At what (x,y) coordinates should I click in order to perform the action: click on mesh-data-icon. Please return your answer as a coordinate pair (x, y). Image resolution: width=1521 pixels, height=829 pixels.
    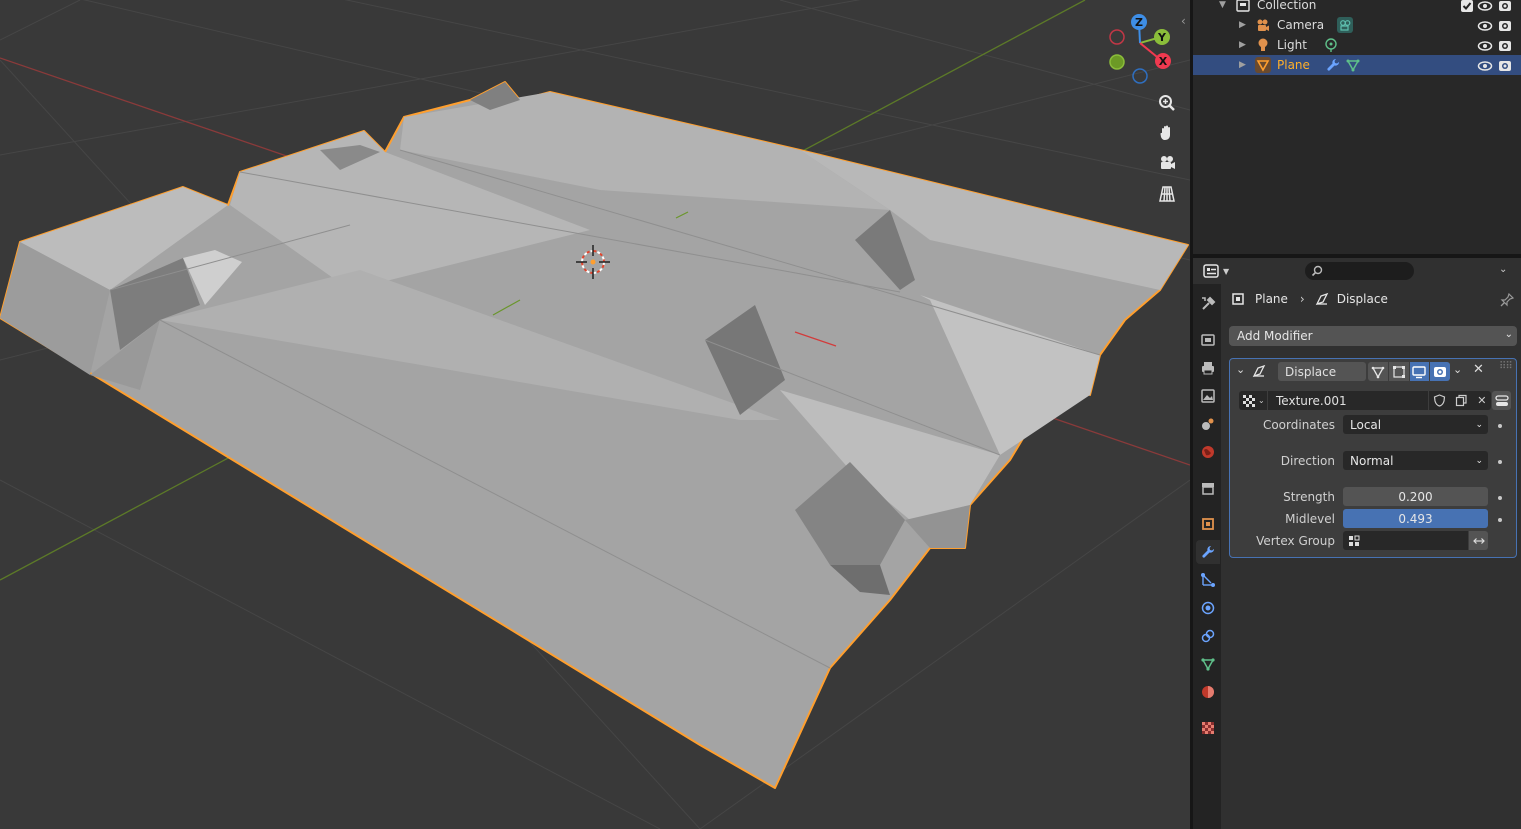
    Looking at the image, I should click on (1353, 65).